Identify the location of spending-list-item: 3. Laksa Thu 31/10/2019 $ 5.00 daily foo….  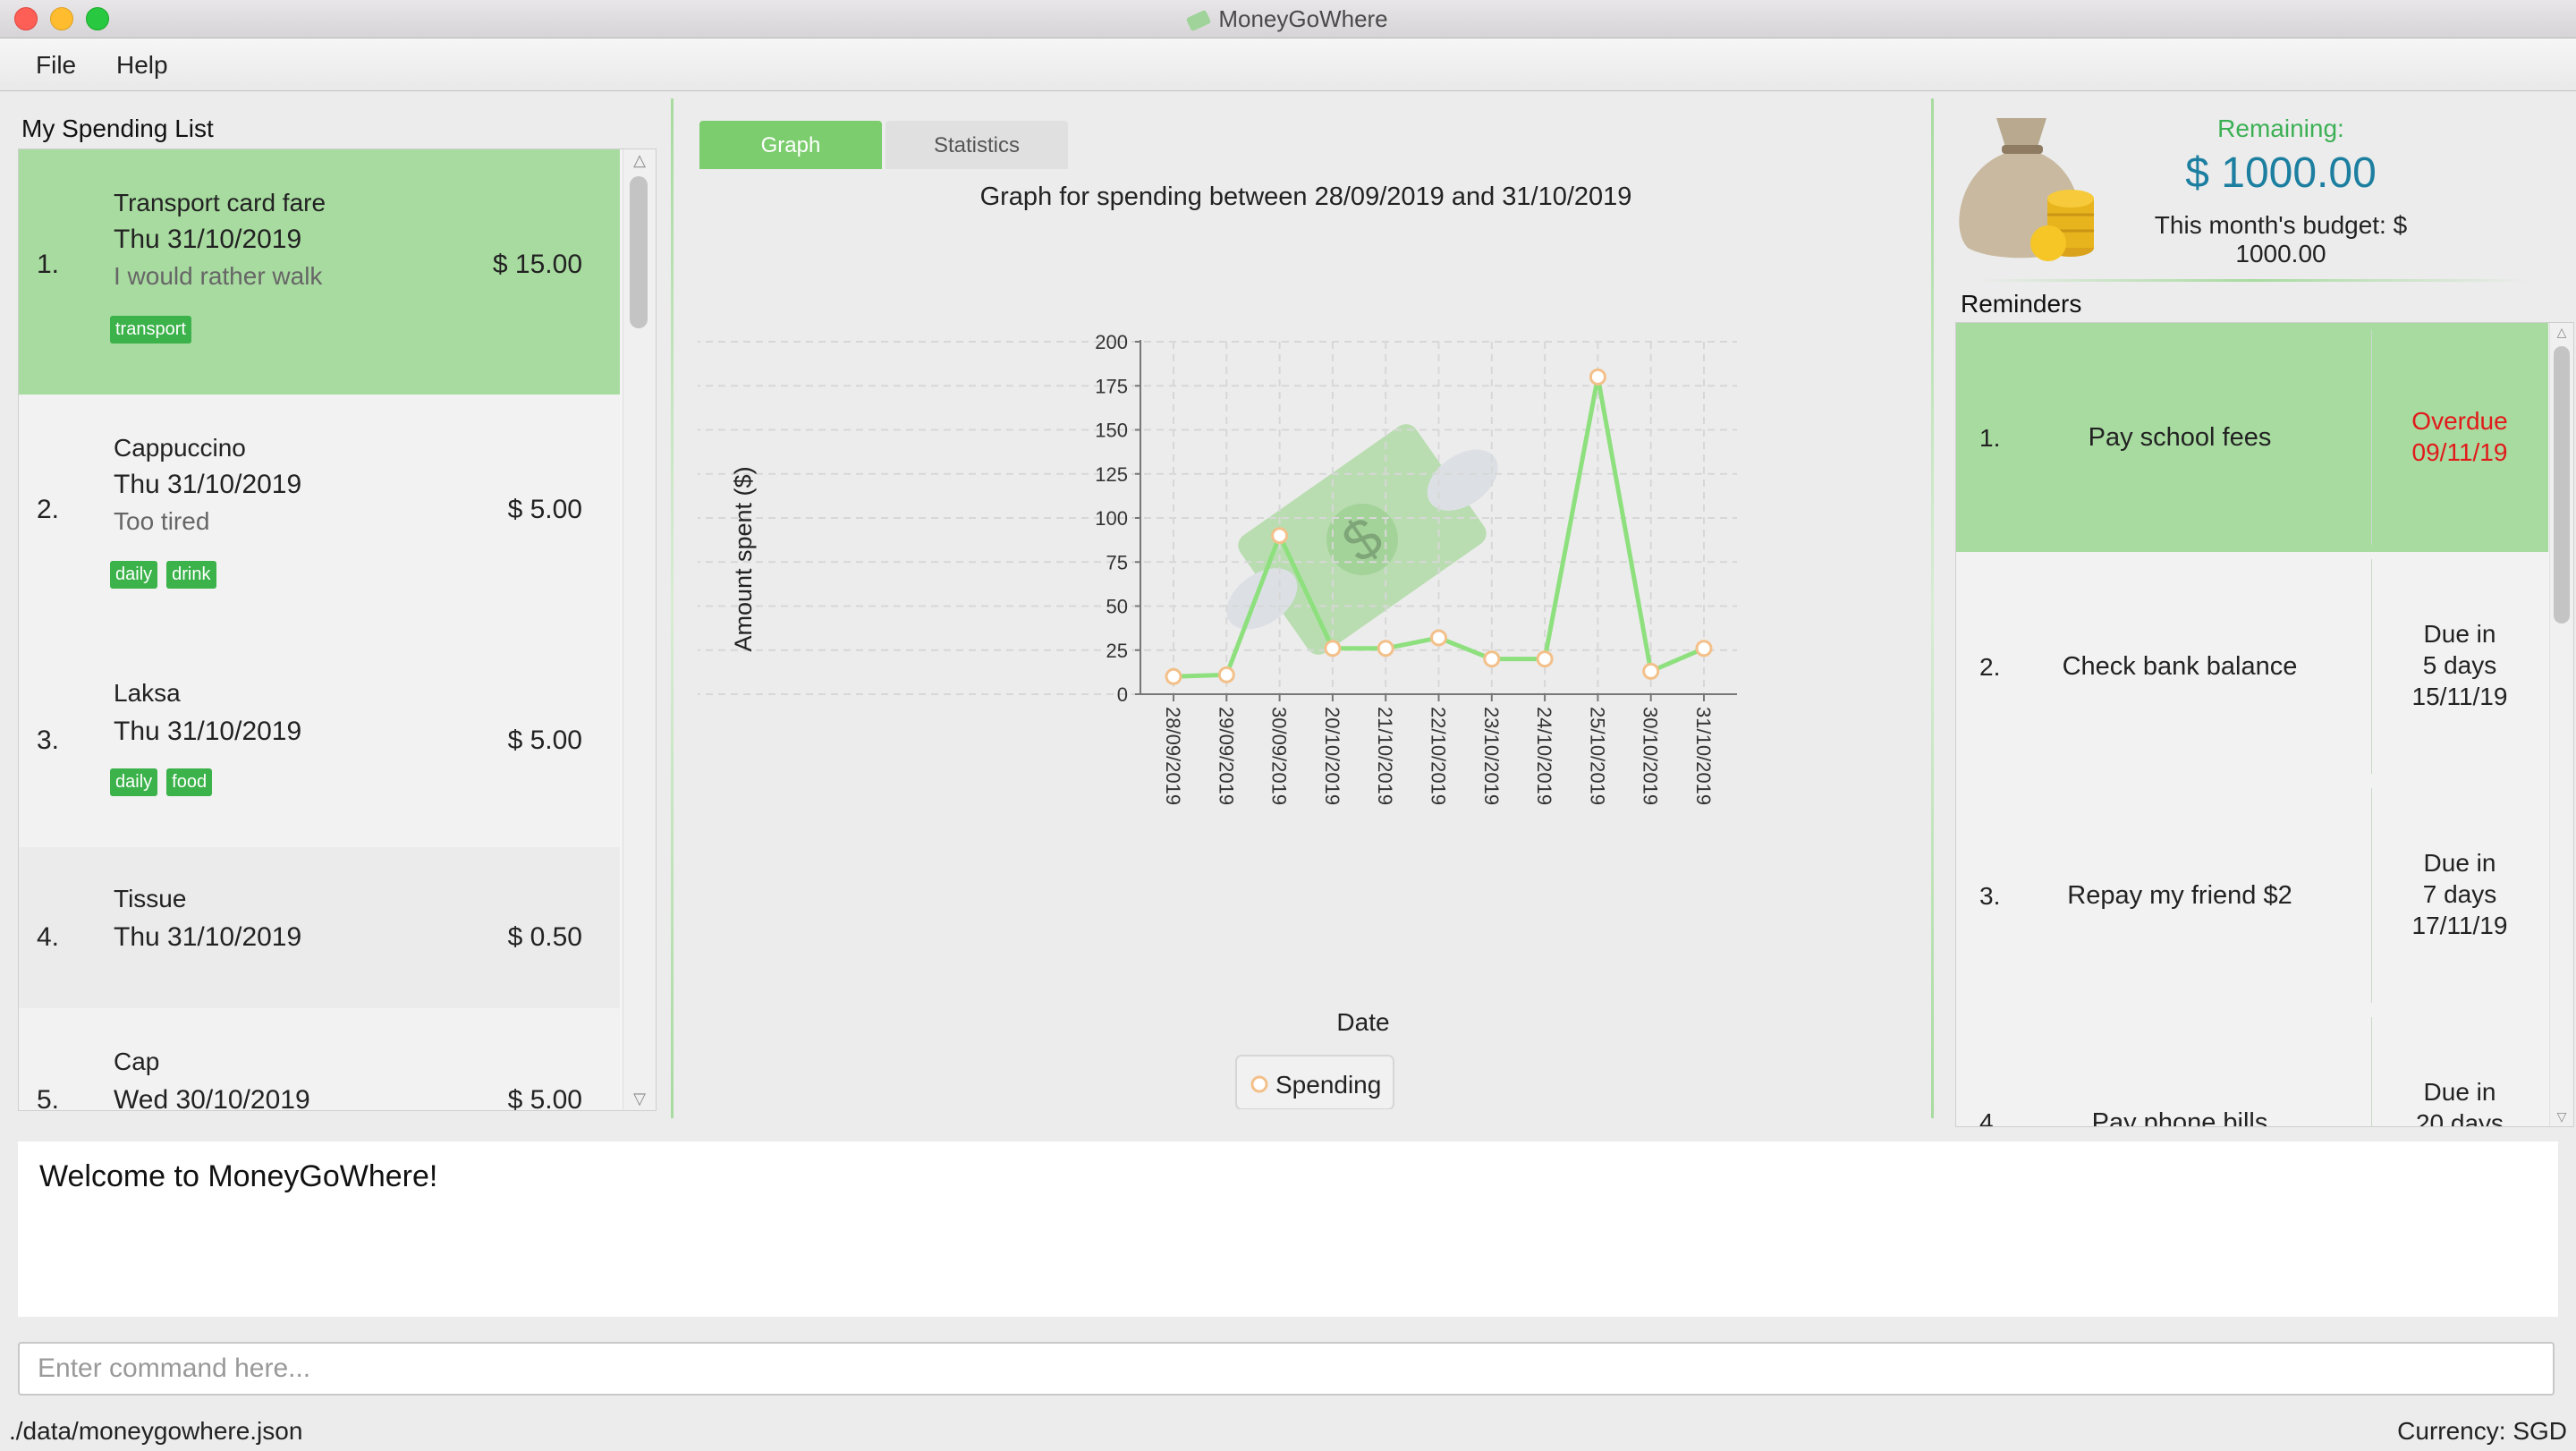
(319, 744).